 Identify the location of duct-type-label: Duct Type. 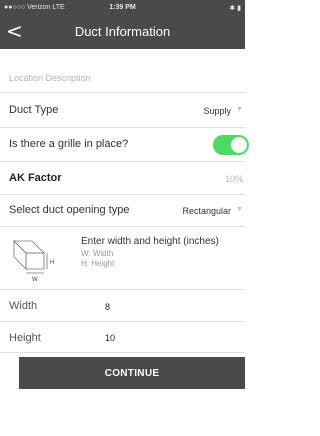
(34, 110).